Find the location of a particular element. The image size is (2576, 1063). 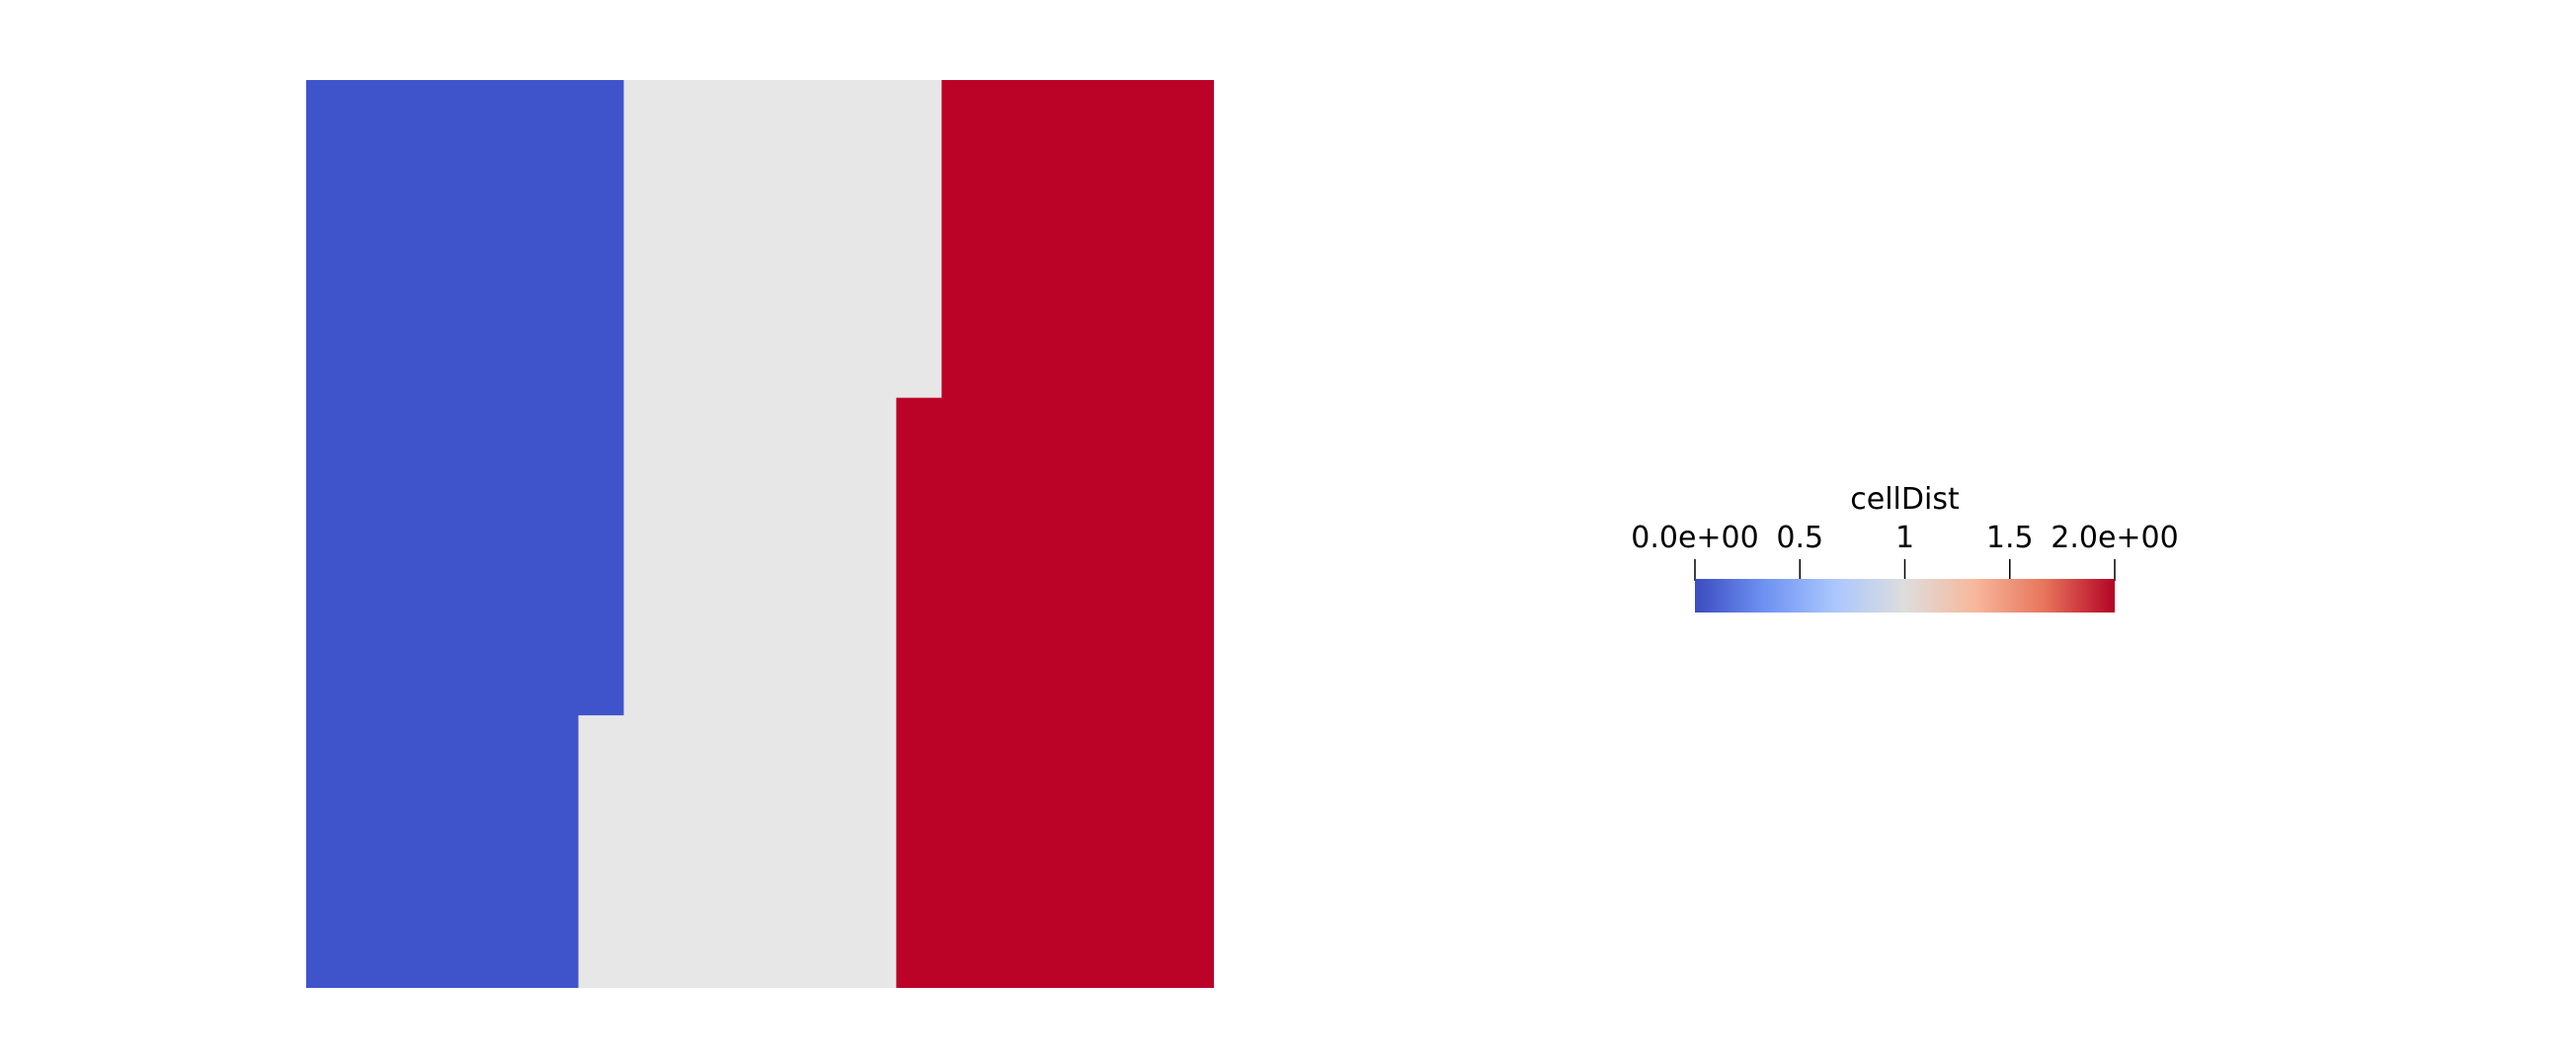

colorbar-tick-1-label: 1 is located at coordinates (1904, 538).